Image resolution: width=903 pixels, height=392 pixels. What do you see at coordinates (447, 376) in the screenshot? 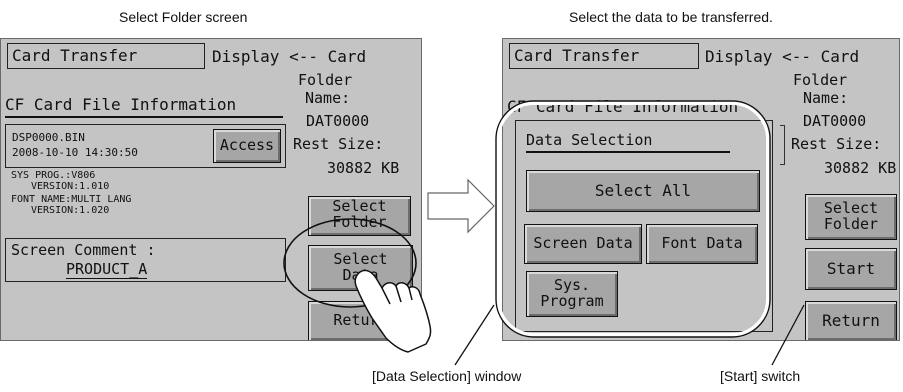
I see `caption-data-selection-window: [Data Selection] window` at bounding box center [447, 376].